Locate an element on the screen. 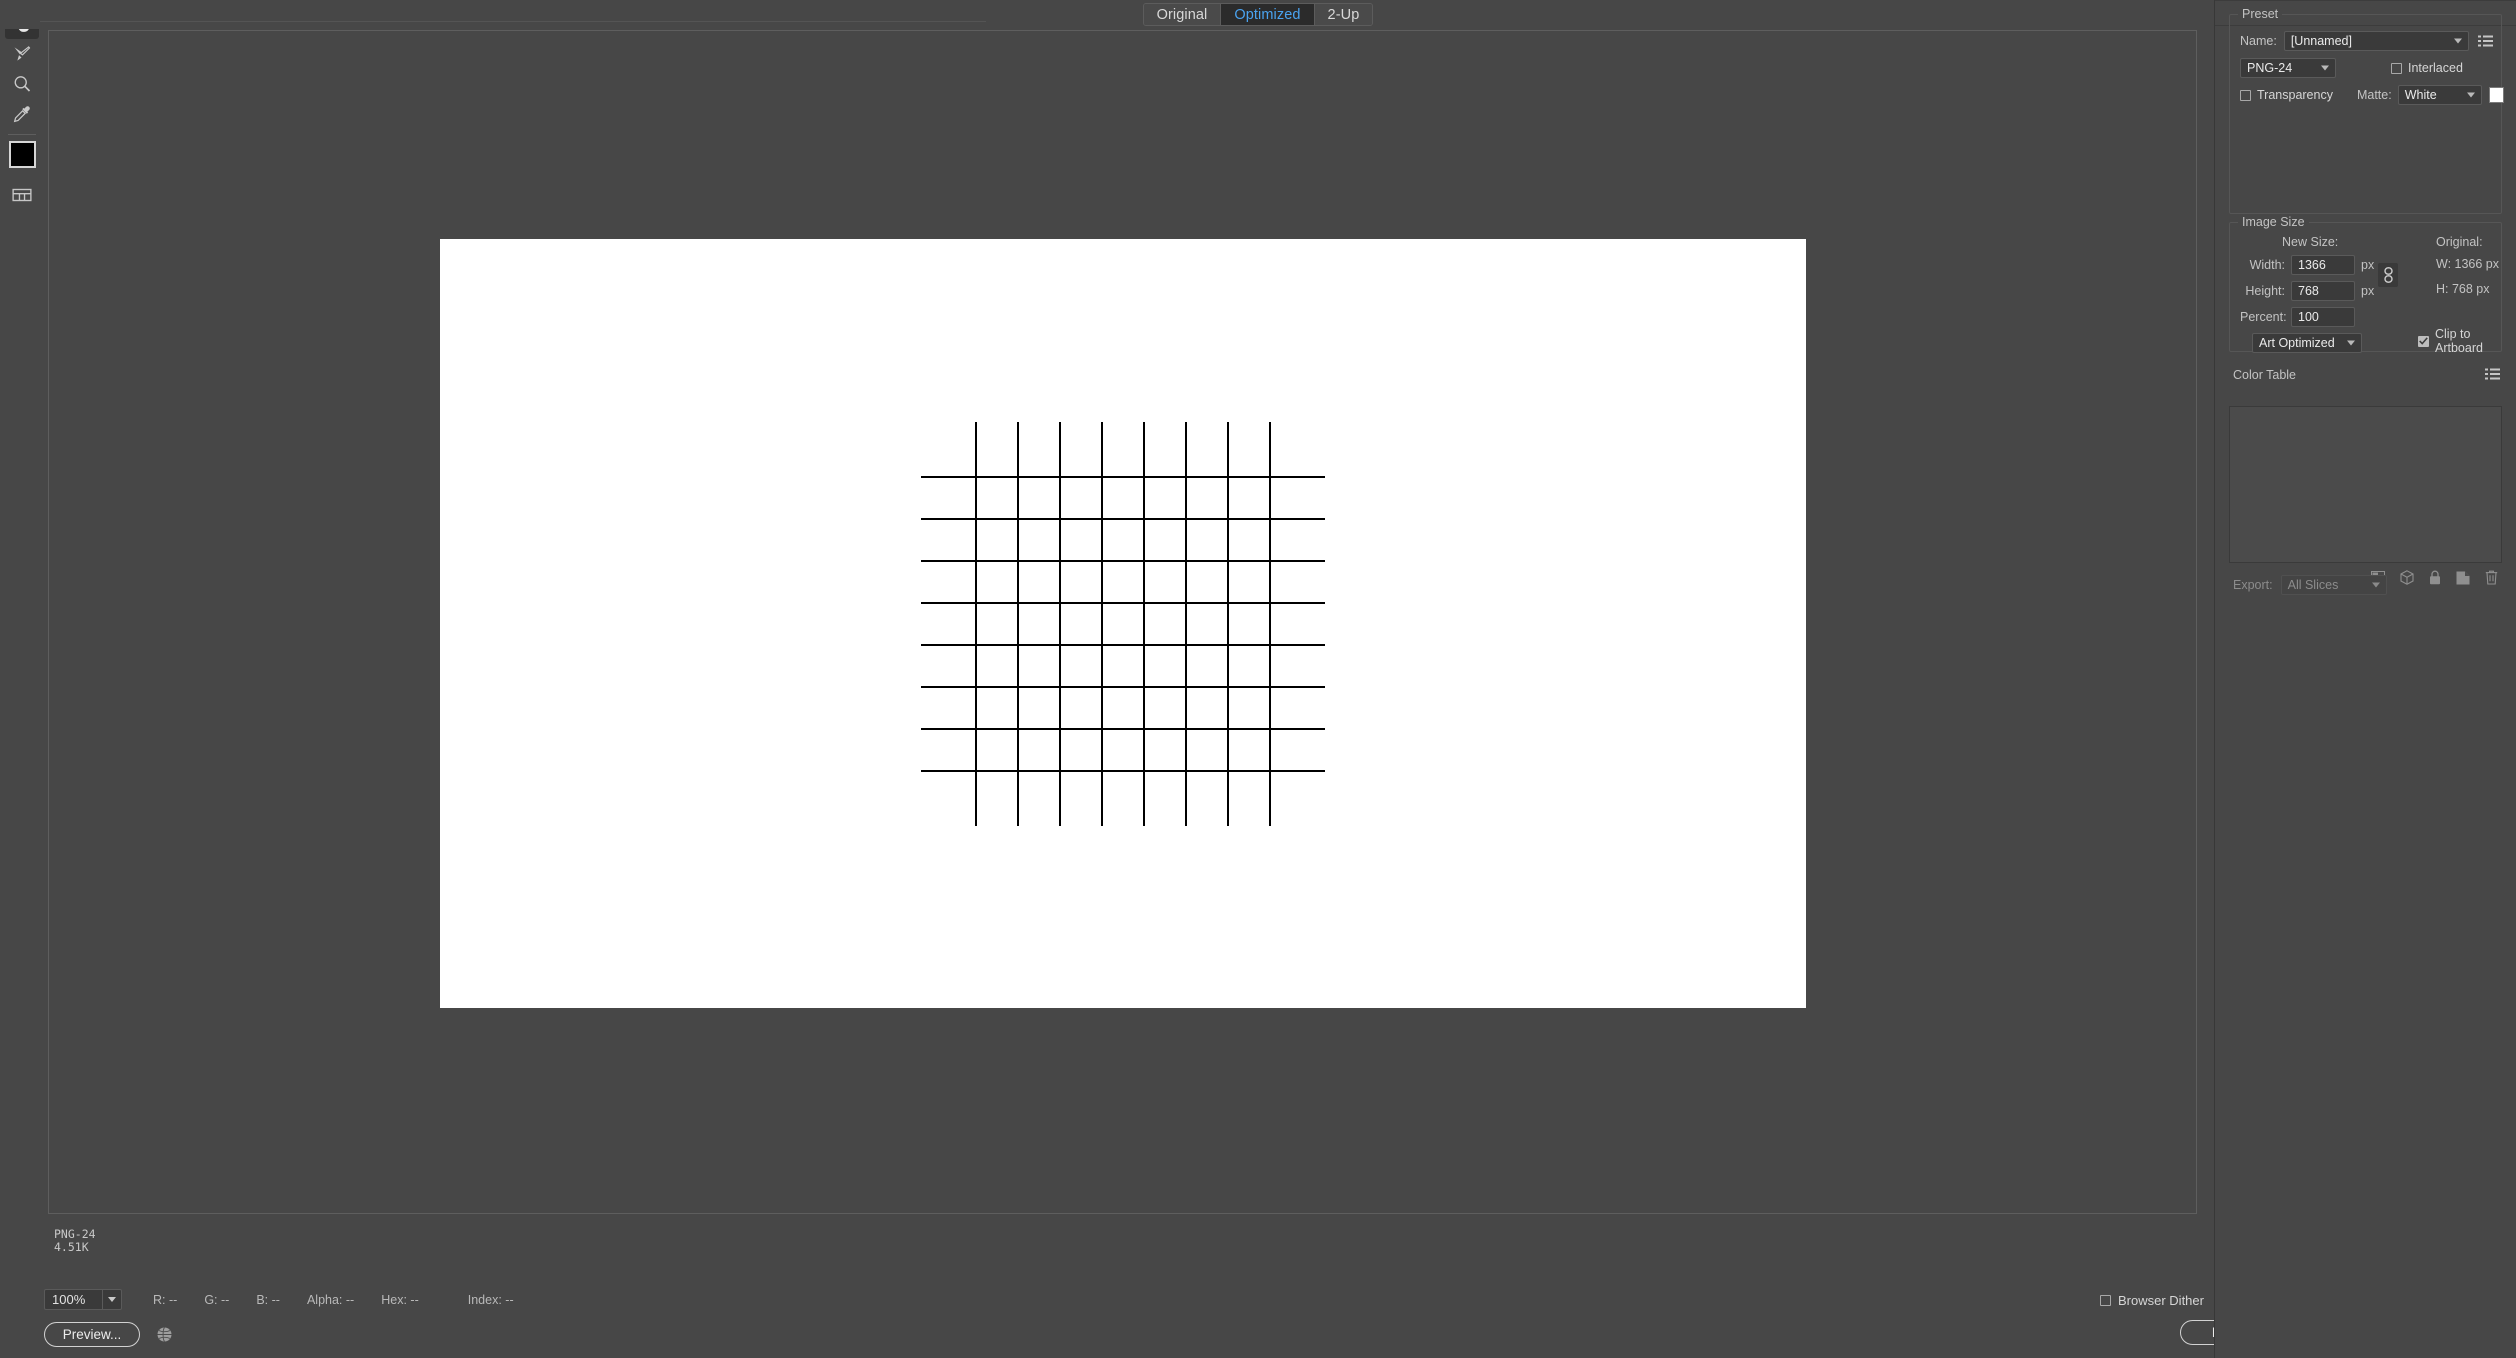 Image resolution: width=2516 pixels, height=1358 pixels. constrain-proportions-icon is located at coordinates (2388, 275).